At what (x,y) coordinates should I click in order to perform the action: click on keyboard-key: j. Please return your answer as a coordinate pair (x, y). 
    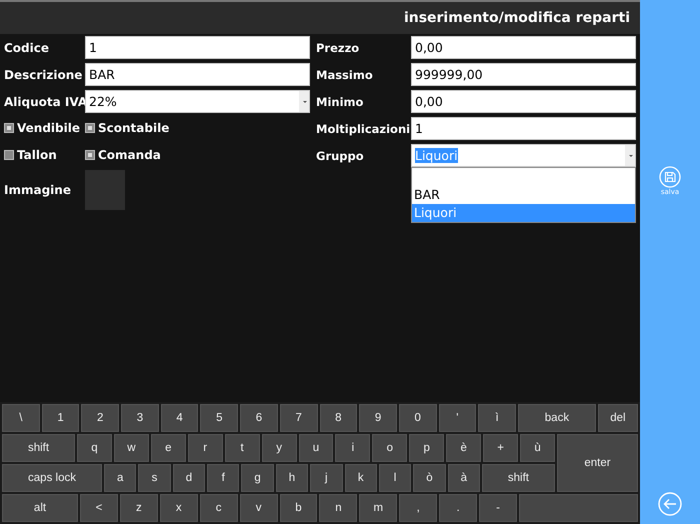
    Looking at the image, I should click on (326, 478).